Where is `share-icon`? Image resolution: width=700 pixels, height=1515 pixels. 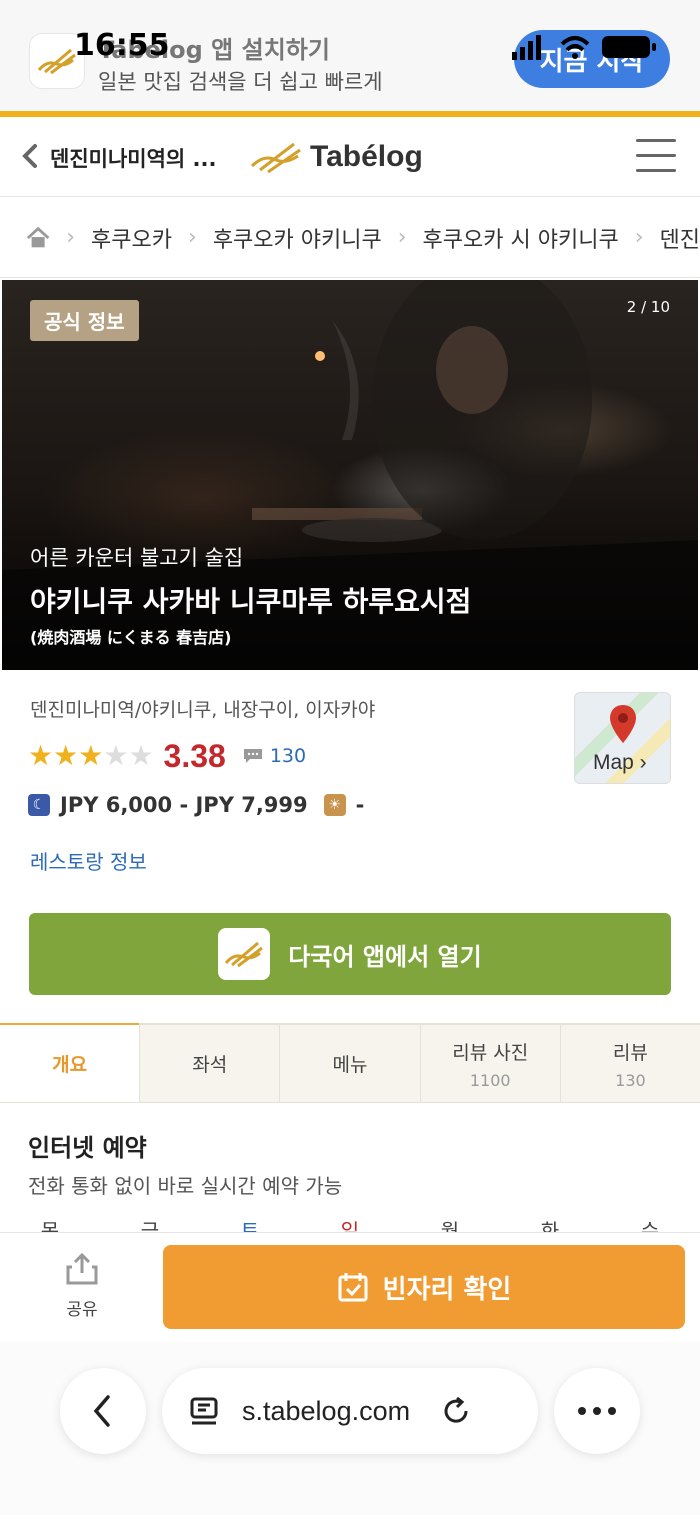
share-icon is located at coordinates (82, 1268).